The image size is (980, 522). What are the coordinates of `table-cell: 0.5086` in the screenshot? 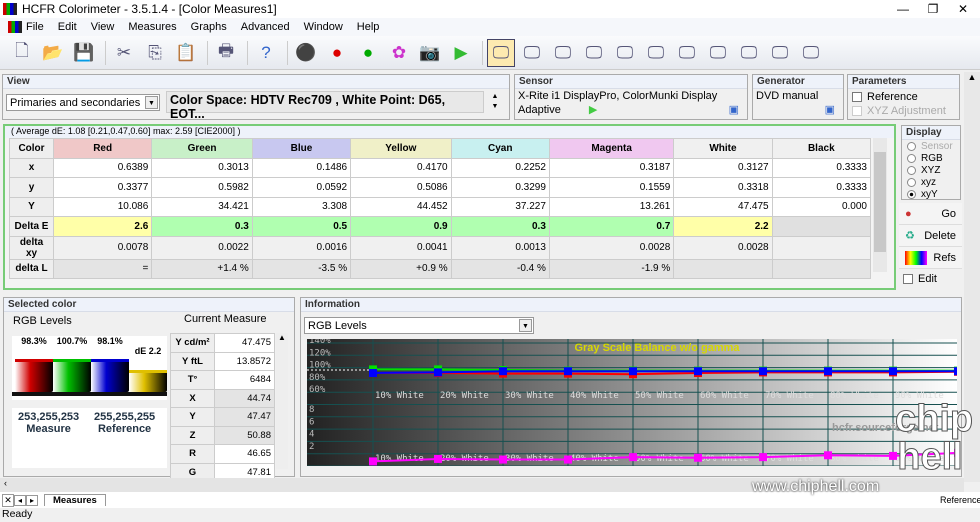 It's located at (401, 187).